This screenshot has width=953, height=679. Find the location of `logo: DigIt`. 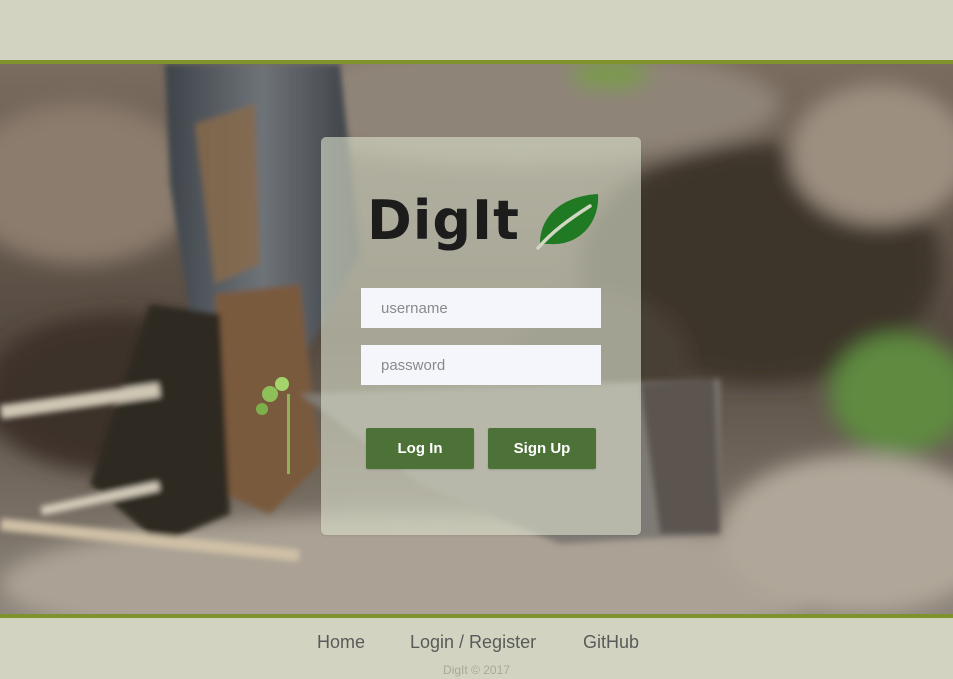

logo: DigIt is located at coordinates (484, 221).